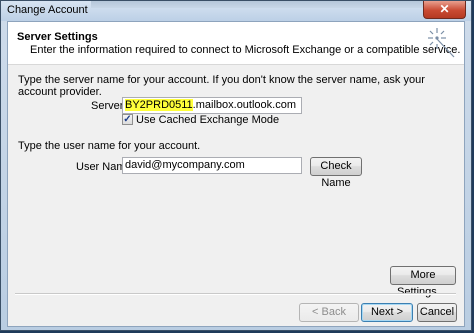 The width and height of the screenshot is (474, 333). Describe the element at coordinates (185, 165) in the screenshot. I see `user-name-value: david@mycompany.com` at that location.